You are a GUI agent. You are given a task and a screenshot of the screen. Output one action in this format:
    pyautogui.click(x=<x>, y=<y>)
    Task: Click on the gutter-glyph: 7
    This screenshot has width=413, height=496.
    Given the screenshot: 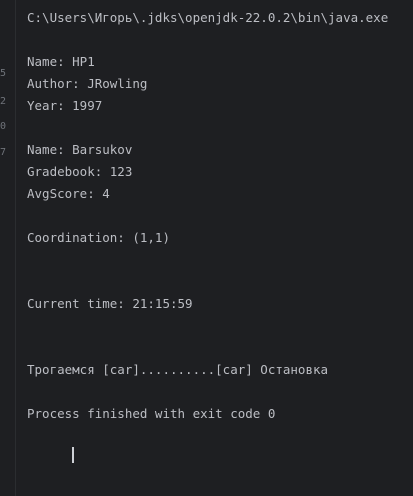 What is the action you would take?
    pyautogui.click(x=3, y=152)
    